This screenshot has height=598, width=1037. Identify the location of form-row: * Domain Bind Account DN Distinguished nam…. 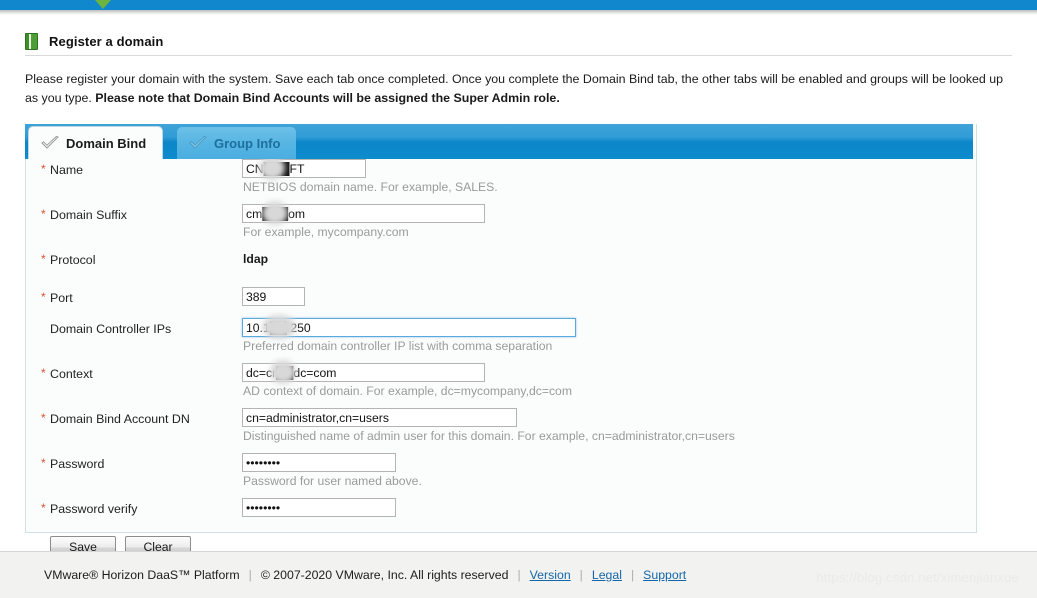
(502, 429).